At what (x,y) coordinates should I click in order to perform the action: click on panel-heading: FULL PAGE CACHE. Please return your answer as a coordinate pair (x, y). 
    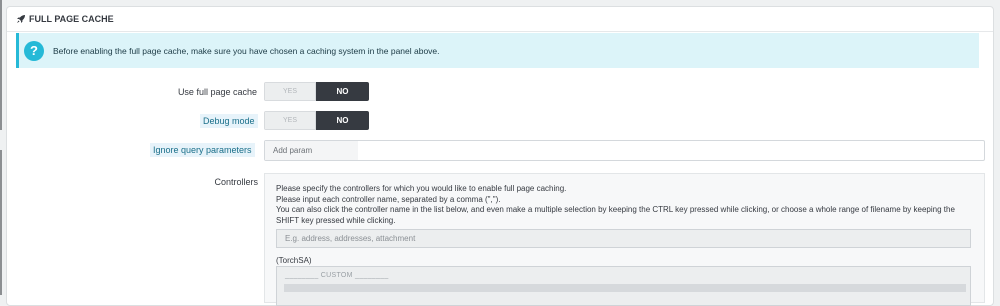
    Looking at the image, I should click on (500, 19).